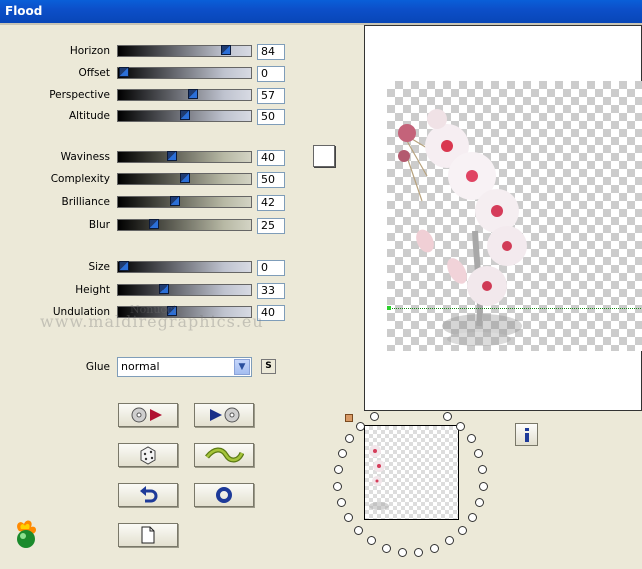 The width and height of the screenshot is (642, 569). I want to click on slider-size, so click(184, 267).